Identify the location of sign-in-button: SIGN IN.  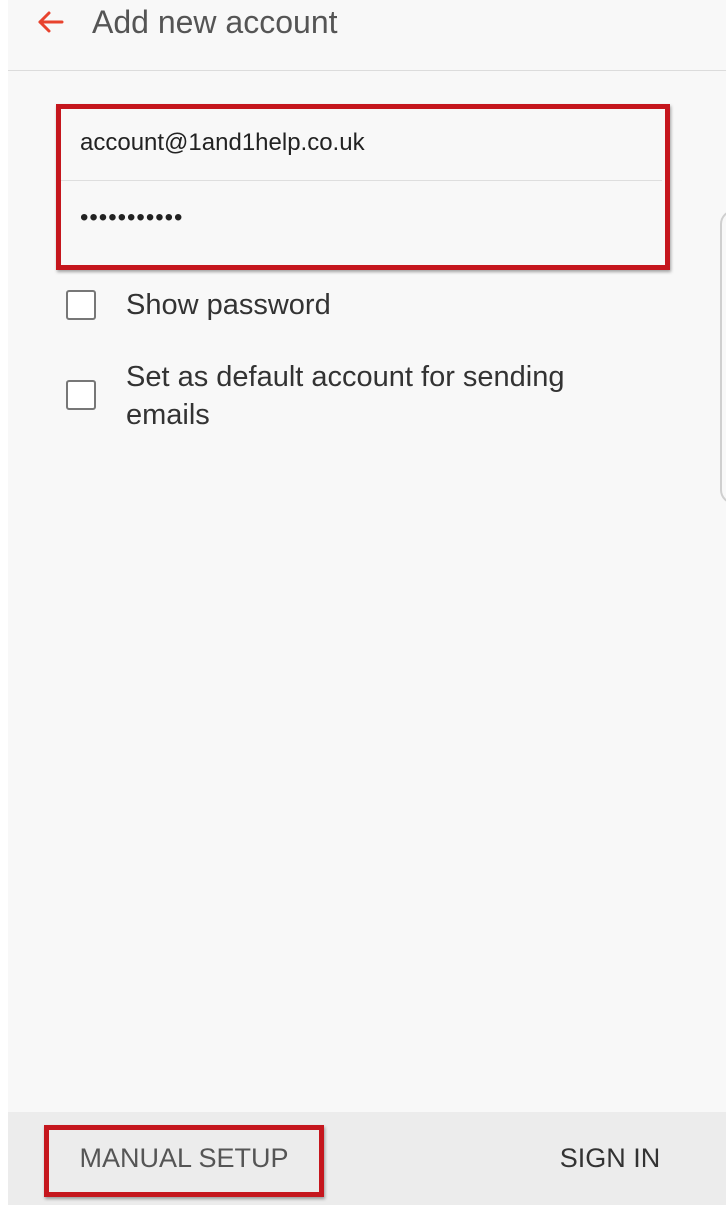
(610, 1158).